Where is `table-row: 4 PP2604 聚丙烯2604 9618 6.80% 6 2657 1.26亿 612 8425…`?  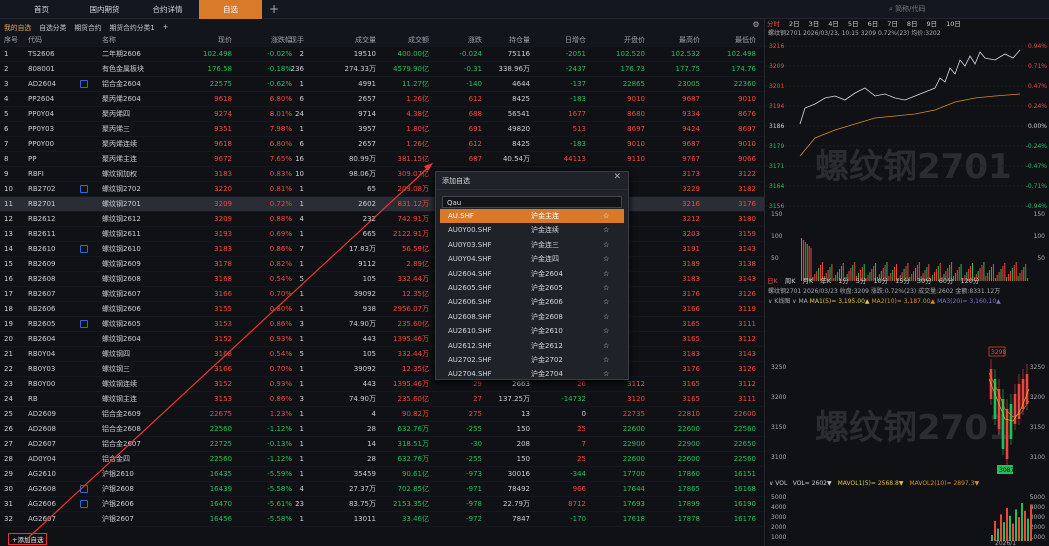
table-row: 4 PP2604 聚丙烯2604 9618 6.80% 6 2657 1.26亿 612 8425… is located at coordinates (382, 99).